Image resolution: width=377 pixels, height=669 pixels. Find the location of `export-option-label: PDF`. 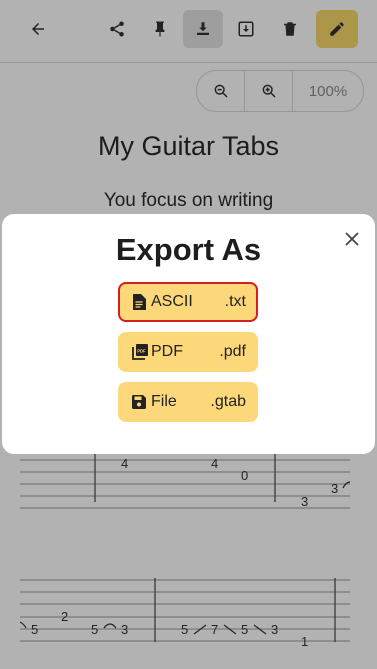

export-option-label: PDF is located at coordinates (167, 351).